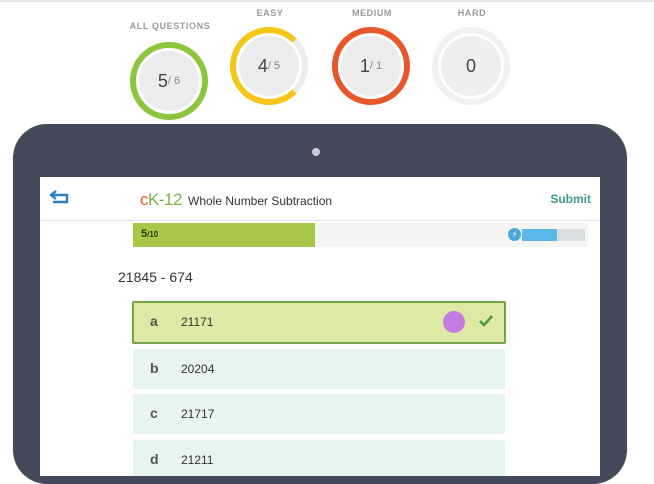  What do you see at coordinates (154, 321) in the screenshot?
I see `option-letter: a` at bounding box center [154, 321].